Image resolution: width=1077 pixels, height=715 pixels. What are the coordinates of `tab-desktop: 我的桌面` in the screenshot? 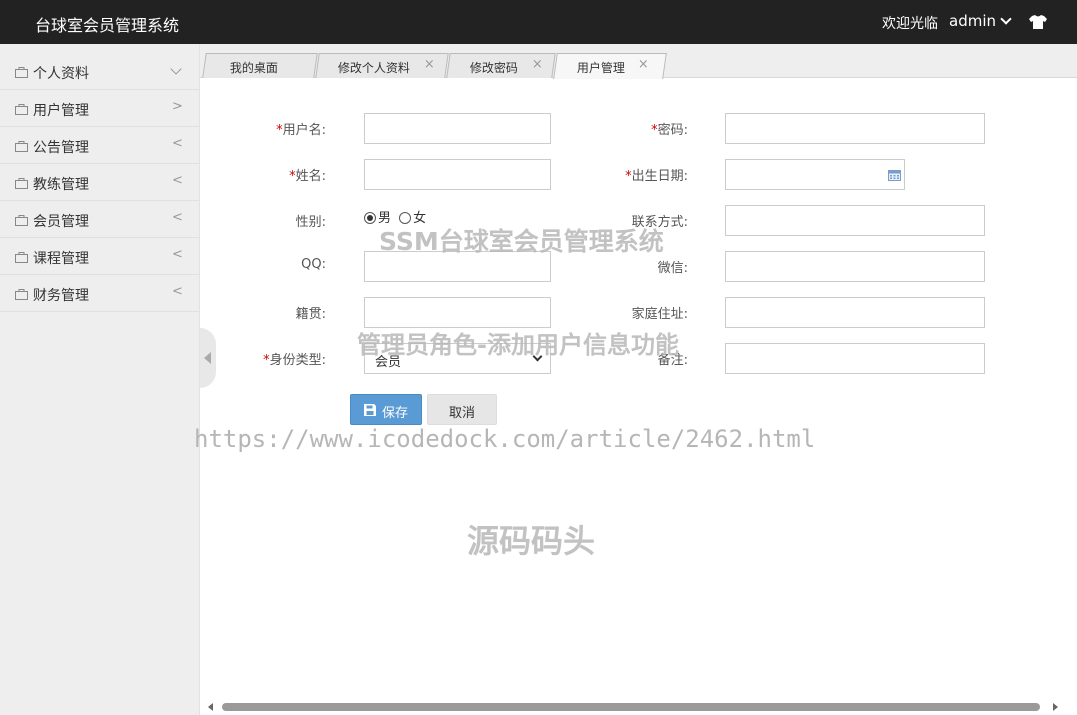 It's located at (260, 65).